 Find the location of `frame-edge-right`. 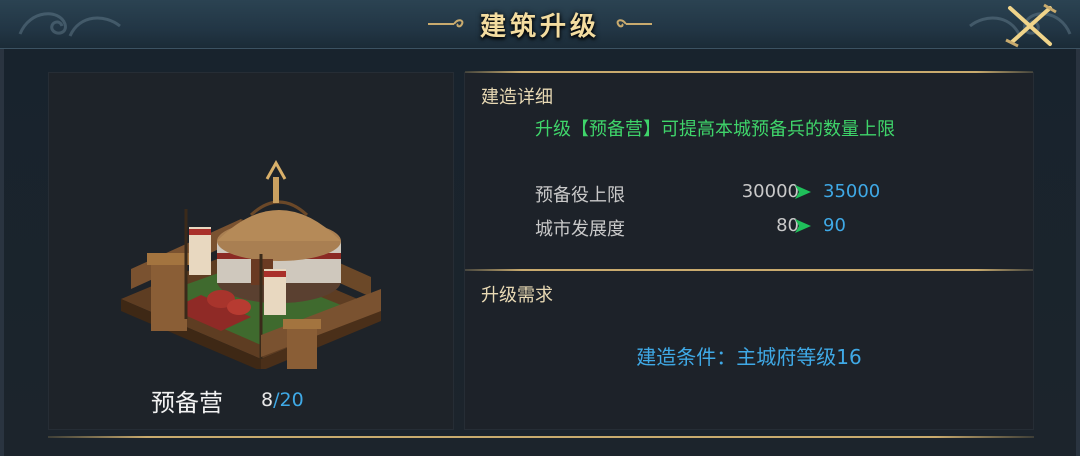

frame-edge-right is located at coordinates (1078, 252).